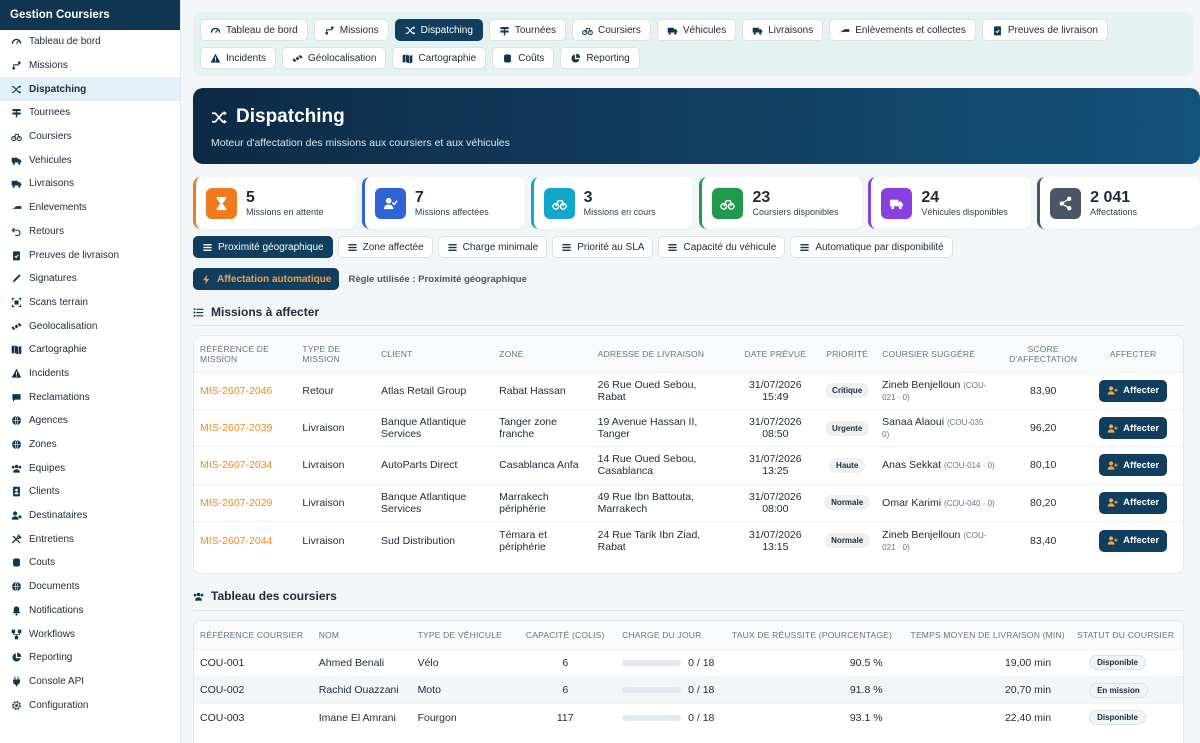 The height and width of the screenshot is (743, 1200). I want to click on chat-icon, so click(16, 397).